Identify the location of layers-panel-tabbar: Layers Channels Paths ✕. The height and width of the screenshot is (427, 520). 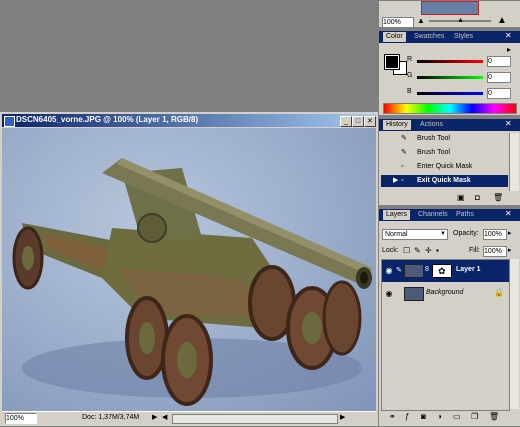
(449, 215).